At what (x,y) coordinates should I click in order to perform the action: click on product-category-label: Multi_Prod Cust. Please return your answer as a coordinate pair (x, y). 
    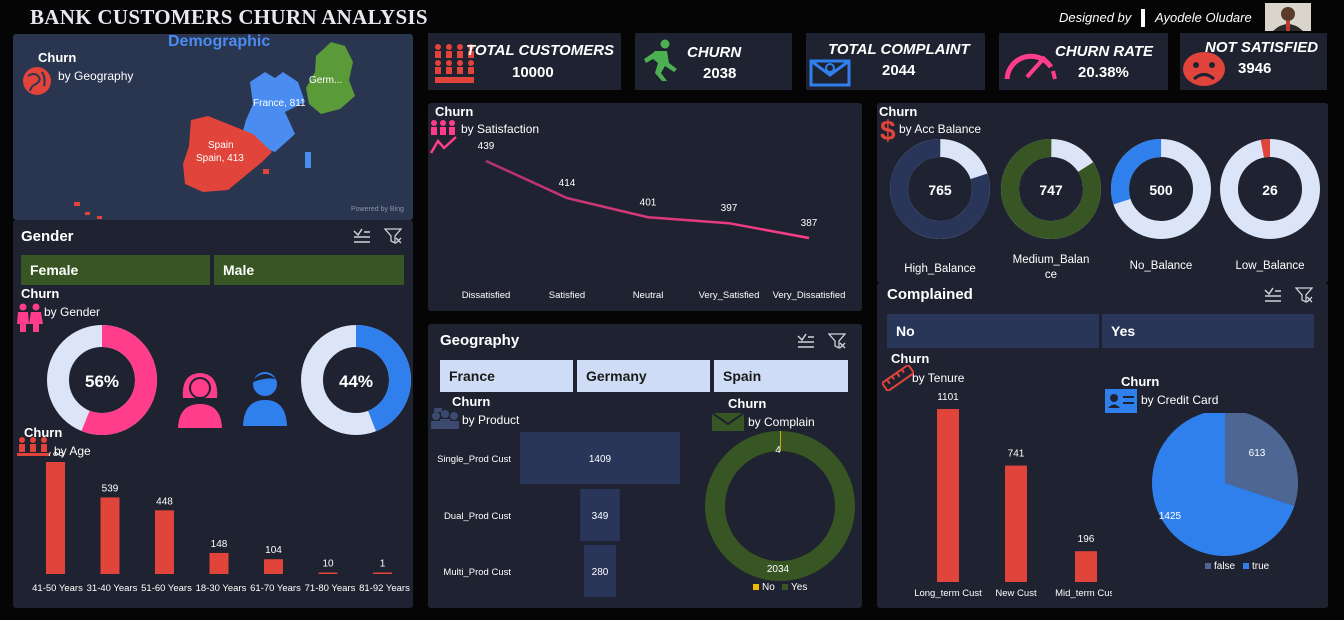
    Looking at the image, I should click on (477, 572).